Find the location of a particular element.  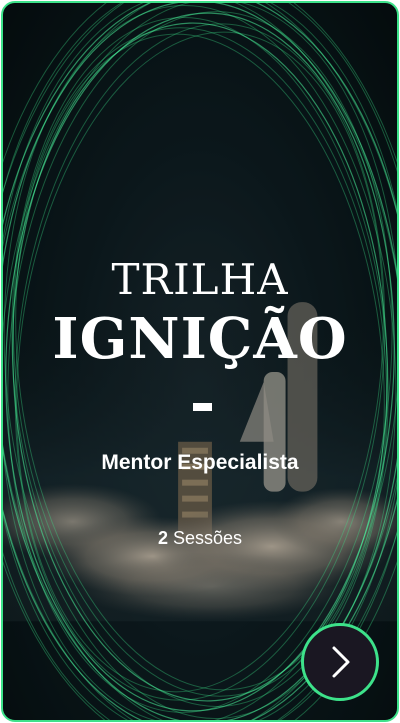

next-button is located at coordinates (340, 662).